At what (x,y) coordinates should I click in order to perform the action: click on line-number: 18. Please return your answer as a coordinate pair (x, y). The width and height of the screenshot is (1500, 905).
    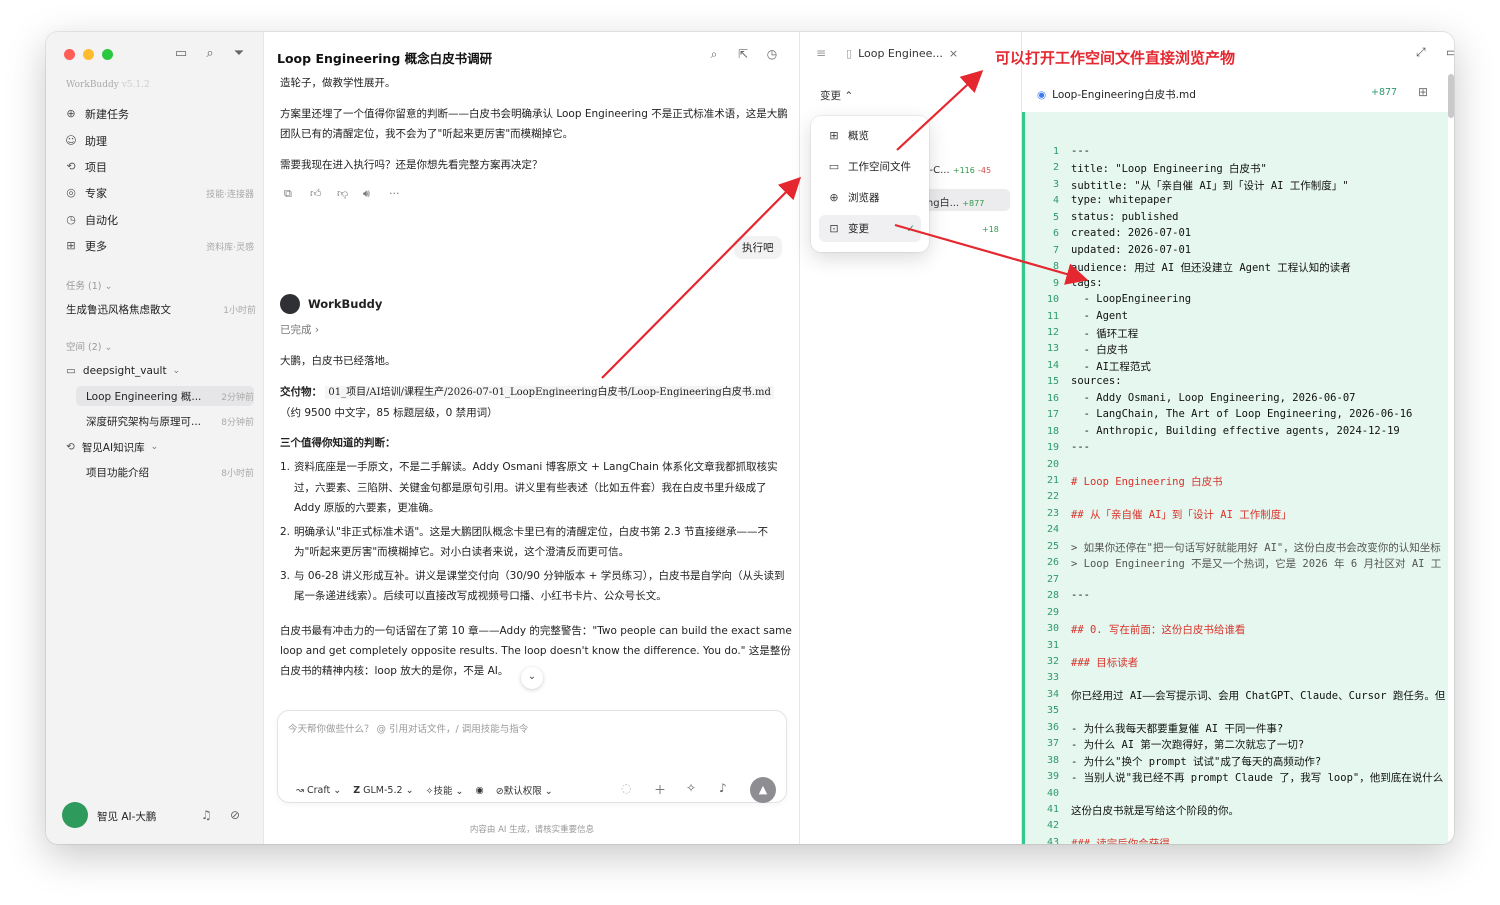
    Looking at the image, I should click on (1052, 431).